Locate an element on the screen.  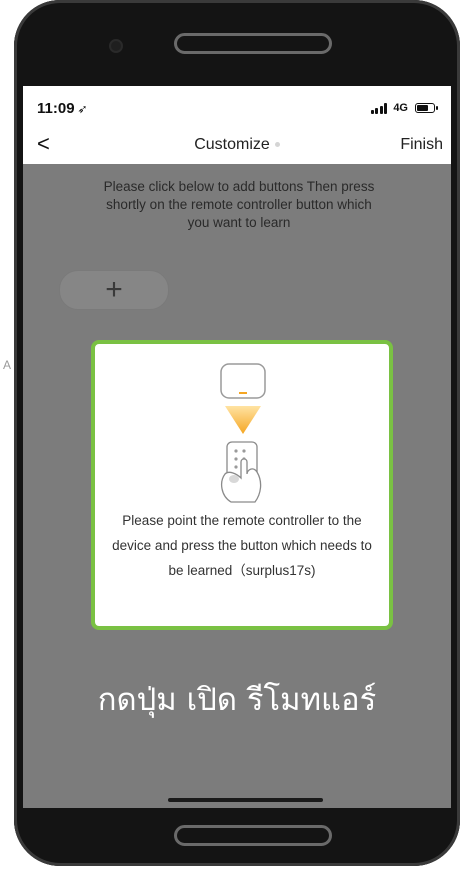
page-title: Customize is located at coordinates (237, 145).